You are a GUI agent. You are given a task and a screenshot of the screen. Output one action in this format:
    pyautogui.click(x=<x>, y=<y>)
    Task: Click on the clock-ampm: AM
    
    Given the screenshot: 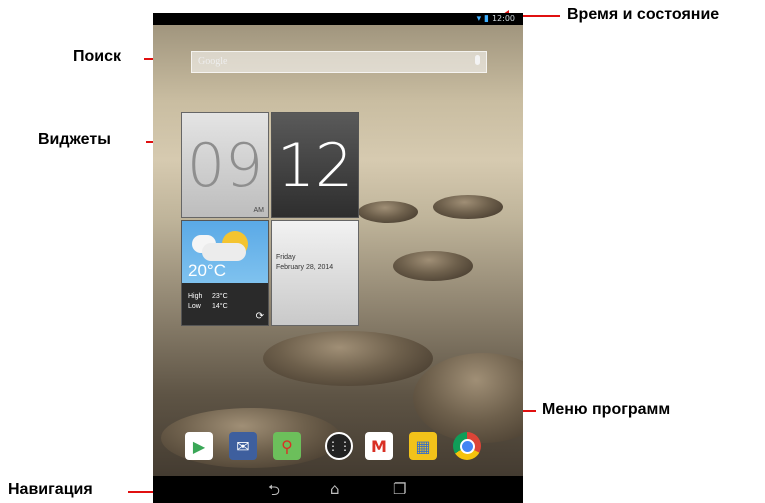 What is the action you would take?
    pyautogui.click(x=259, y=210)
    